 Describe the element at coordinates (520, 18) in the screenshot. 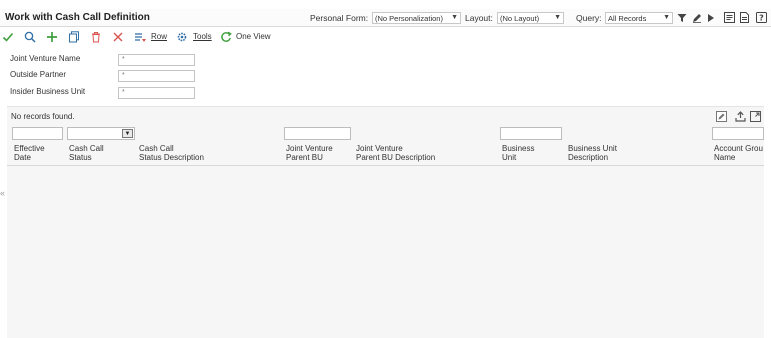

I see `layout-value: (No Layout)` at that location.